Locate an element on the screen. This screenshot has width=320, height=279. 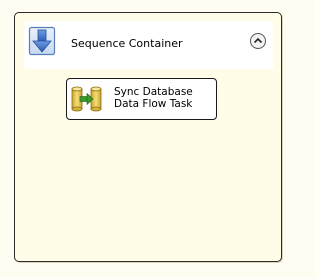
sync-database-data-flow-task: Sync Database Data Flow Task is located at coordinates (141, 99).